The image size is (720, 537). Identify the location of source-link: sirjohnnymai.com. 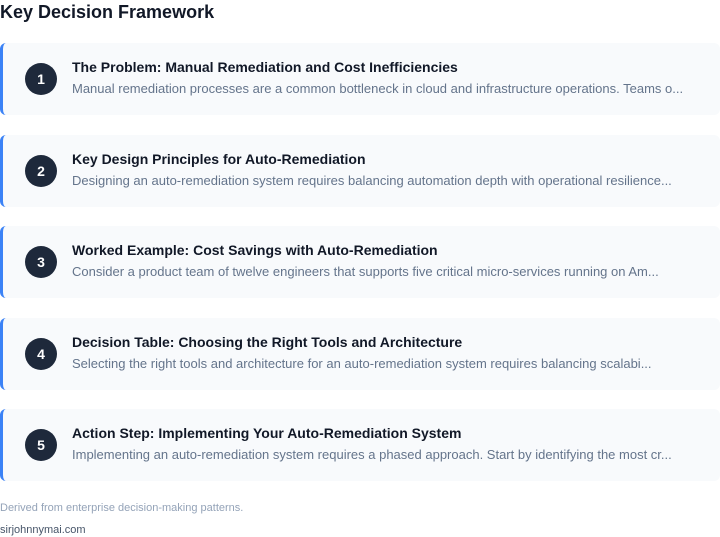
(43, 530).